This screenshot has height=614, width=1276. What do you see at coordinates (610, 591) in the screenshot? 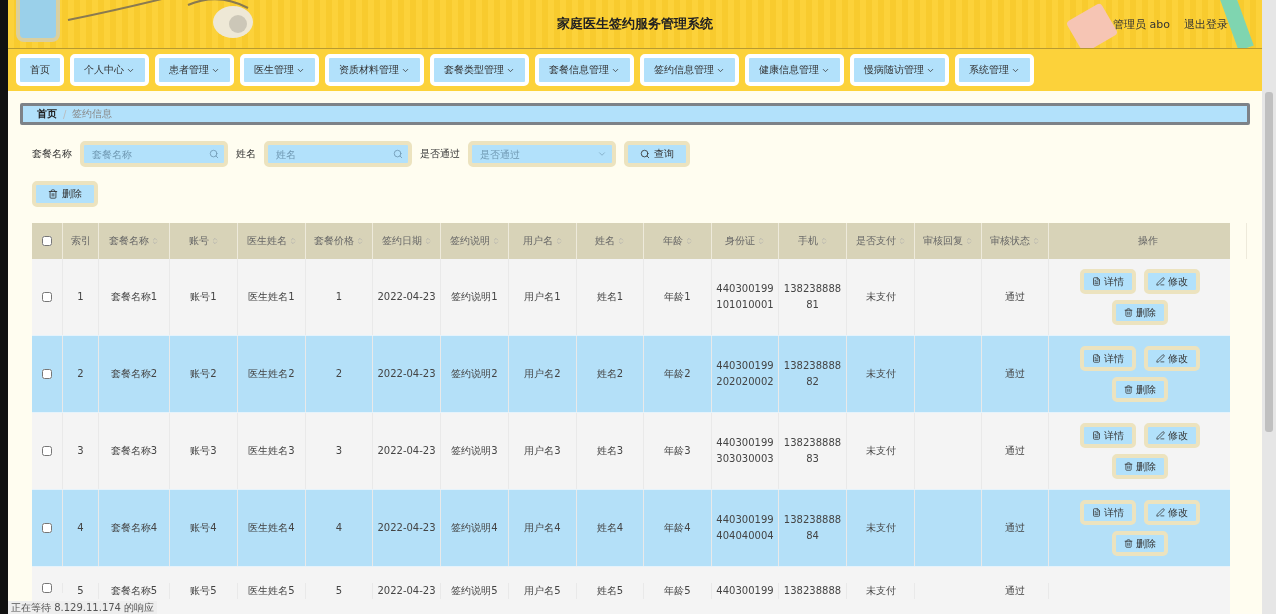
I see `table-cell-text: 姓名5` at bounding box center [610, 591].